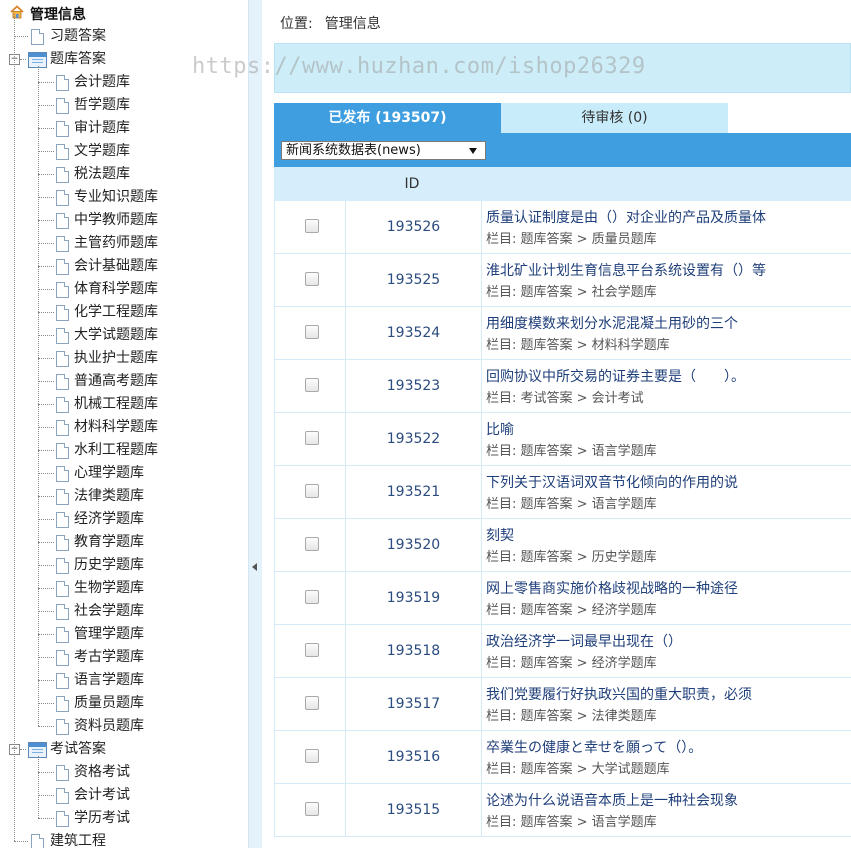 The width and height of the screenshot is (851, 848). I want to click on breadcrumb-label: 位置:, so click(296, 24).